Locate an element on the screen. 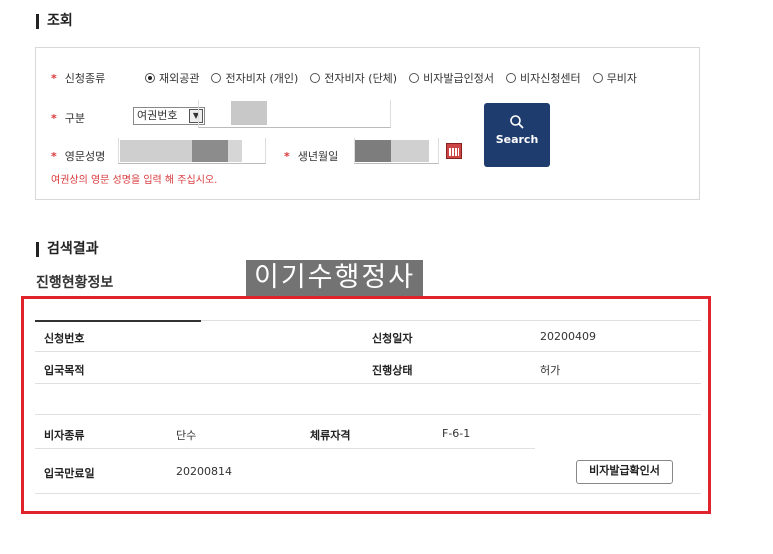 The width and height of the screenshot is (773, 554). category-row: * 구분 여권번호 ▼ is located at coordinates (128, 116).